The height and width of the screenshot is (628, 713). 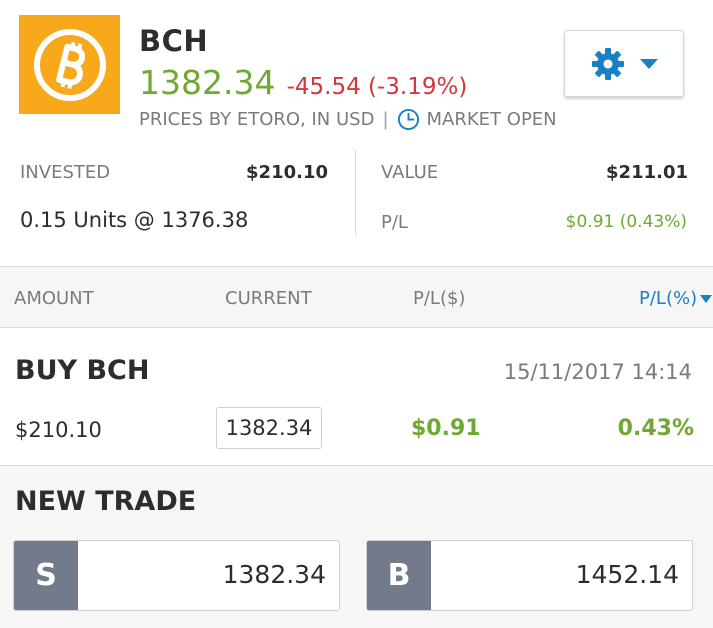 What do you see at coordinates (626, 222) in the screenshot?
I see `pl-value: $0.91 (0.43%)` at bounding box center [626, 222].